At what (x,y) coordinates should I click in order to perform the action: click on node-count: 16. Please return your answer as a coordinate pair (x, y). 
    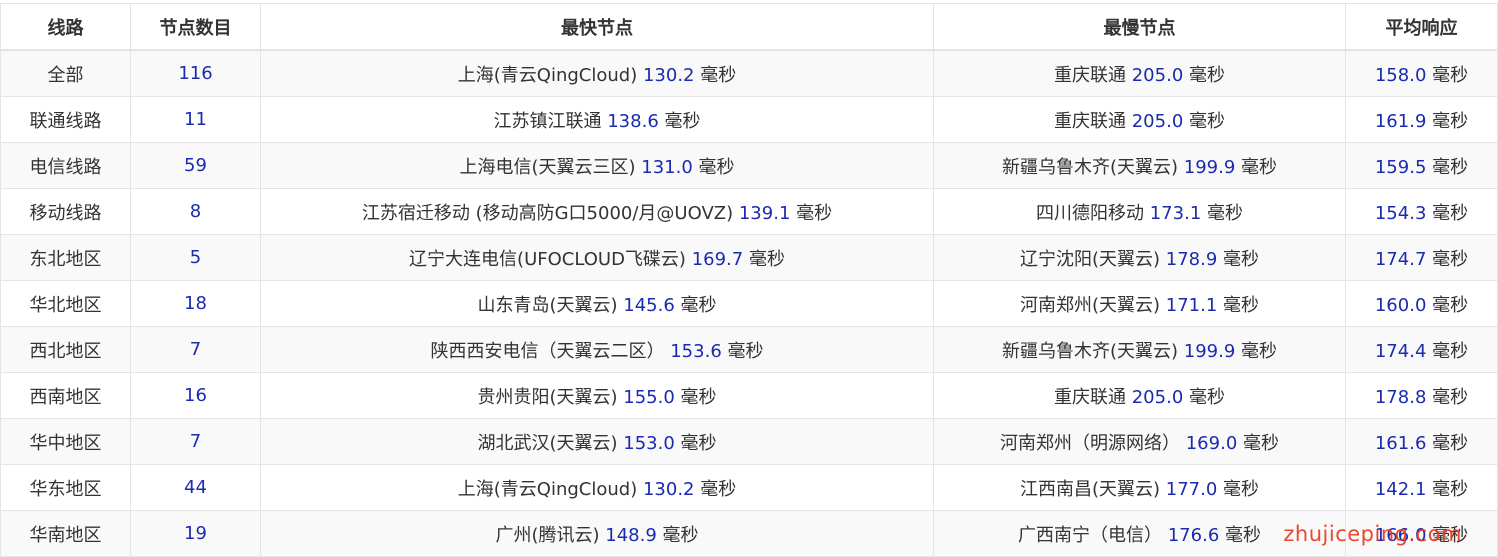
    Looking at the image, I should click on (195, 395).